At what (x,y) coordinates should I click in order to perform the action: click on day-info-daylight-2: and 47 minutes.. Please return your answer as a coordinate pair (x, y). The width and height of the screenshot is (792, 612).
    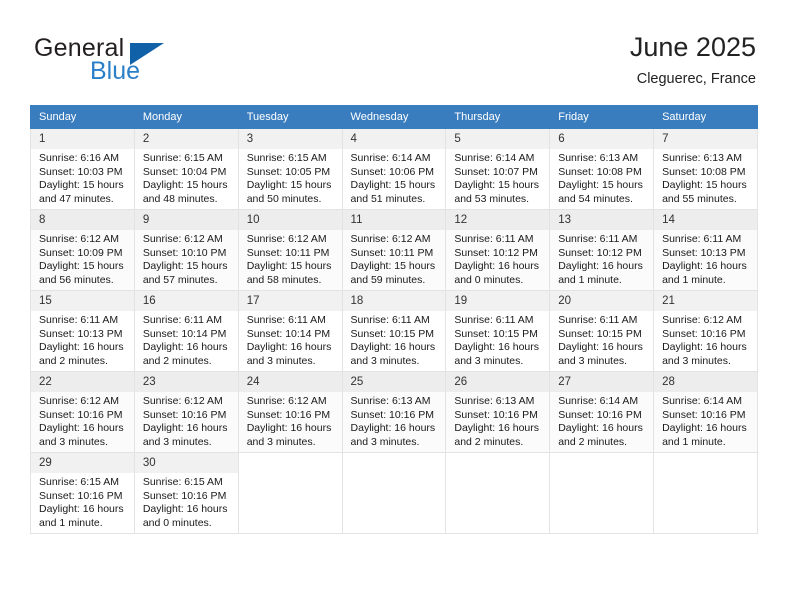
    Looking at the image, I should click on (76, 198).